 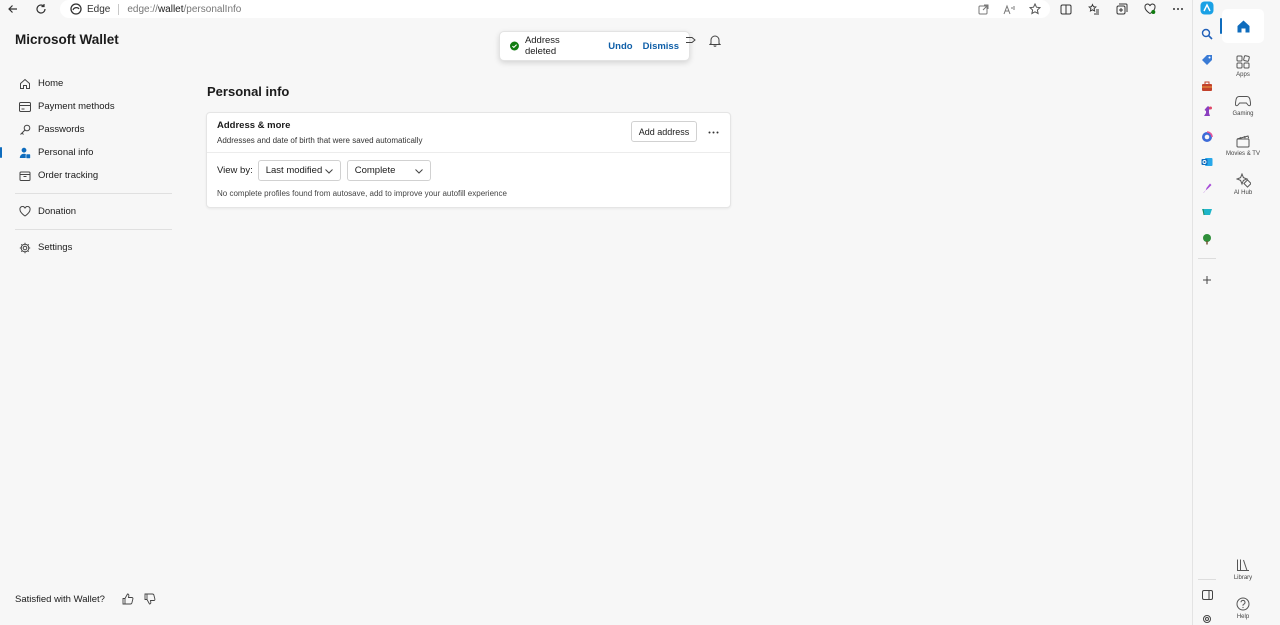 I want to click on view-by-controls: View by: Last modified Complete, so click(x=468, y=170).